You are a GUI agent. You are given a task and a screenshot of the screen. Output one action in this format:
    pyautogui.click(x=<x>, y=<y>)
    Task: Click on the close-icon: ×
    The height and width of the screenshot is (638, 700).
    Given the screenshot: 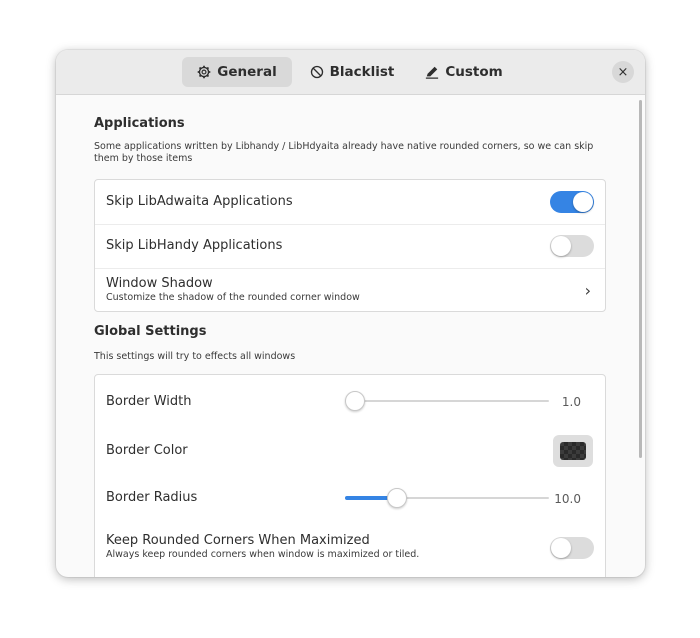 What is the action you would take?
    pyautogui.click(x=623, y=72)
    